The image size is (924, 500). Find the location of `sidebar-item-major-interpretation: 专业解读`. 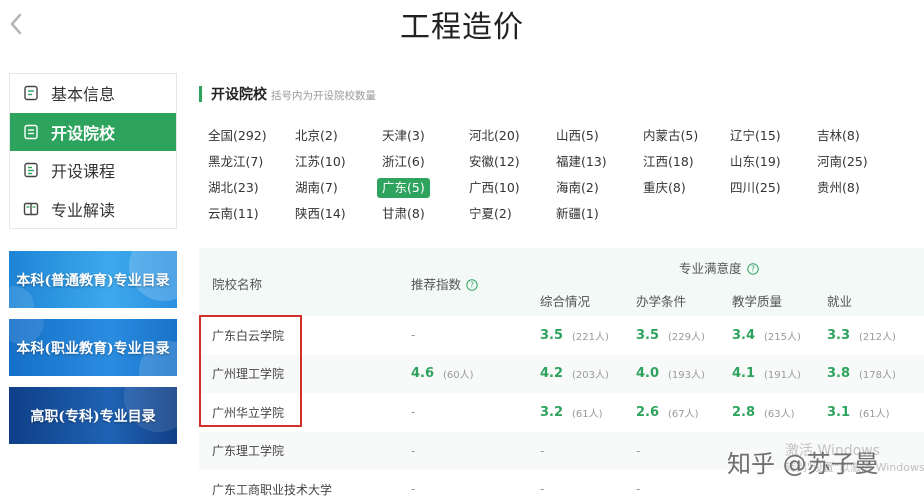

sidebar-item-major-interpretation: 专业解读 is located at coordinates (93, 209).